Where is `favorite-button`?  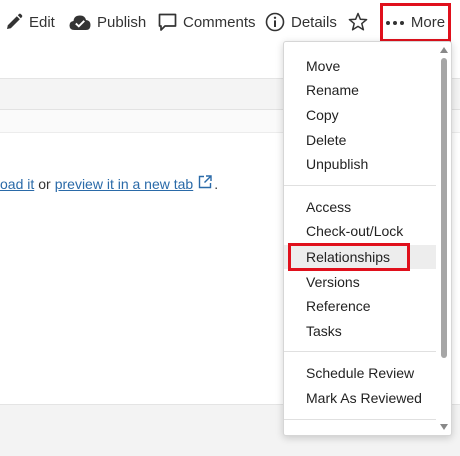 favorite-button is located at coordinates (358, 22).